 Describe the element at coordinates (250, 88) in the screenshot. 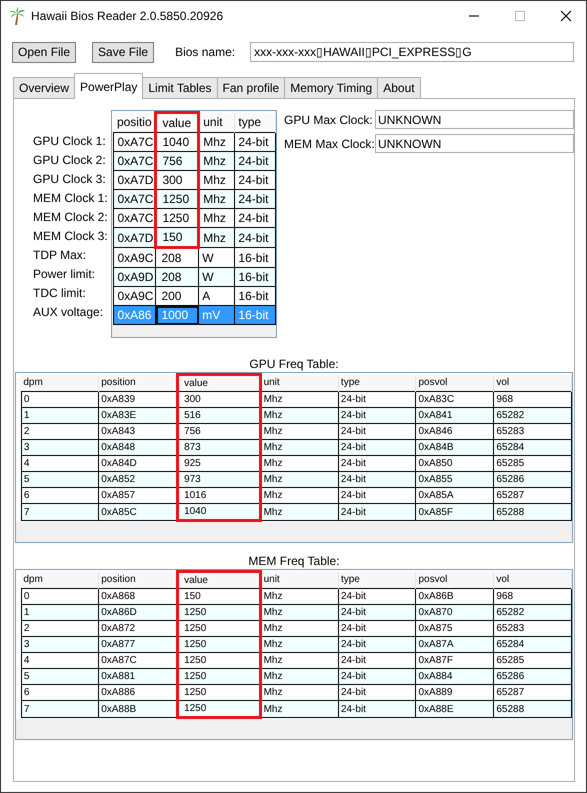

I see `tab: Fan profile` at that location.